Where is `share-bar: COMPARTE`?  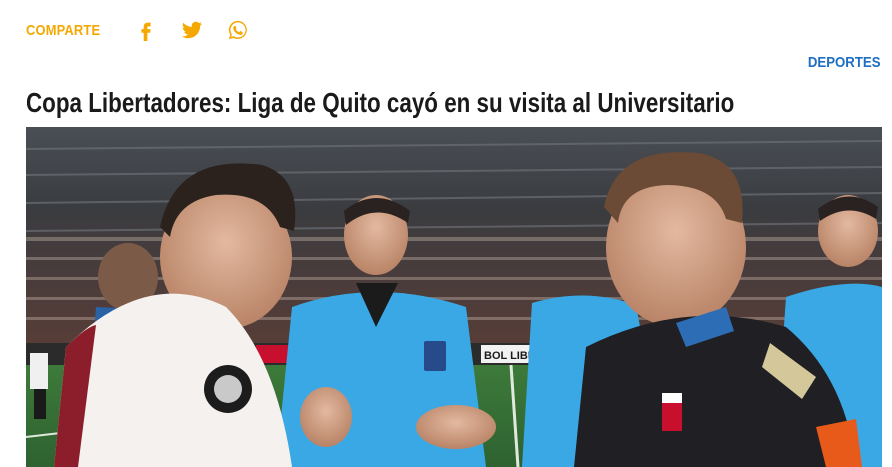
share-bar: COMPARTE is located at coordinates (144, 30).